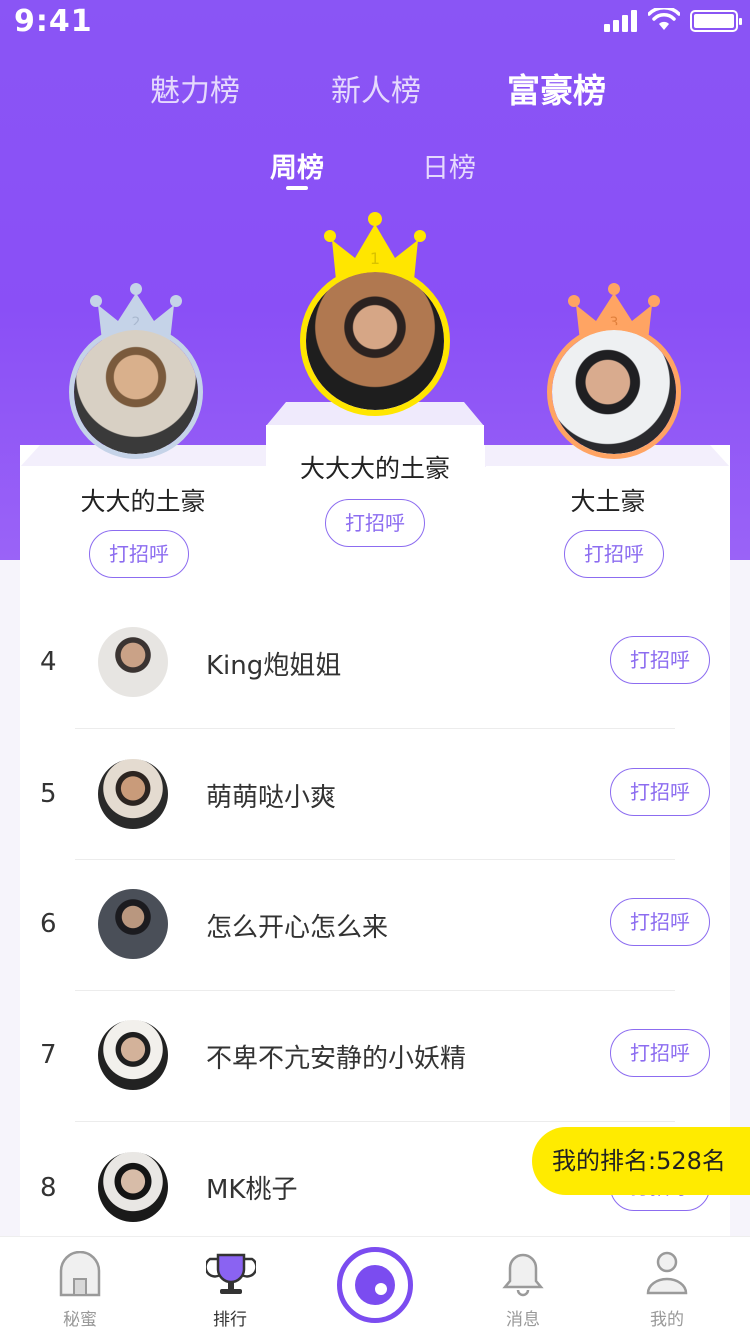 The height and width of the screenshot is (1334, 750). What do you see at coordinates (231, 1273) in the screenshot?
I see `trophy-icon` at bounding box center [231, 1273].